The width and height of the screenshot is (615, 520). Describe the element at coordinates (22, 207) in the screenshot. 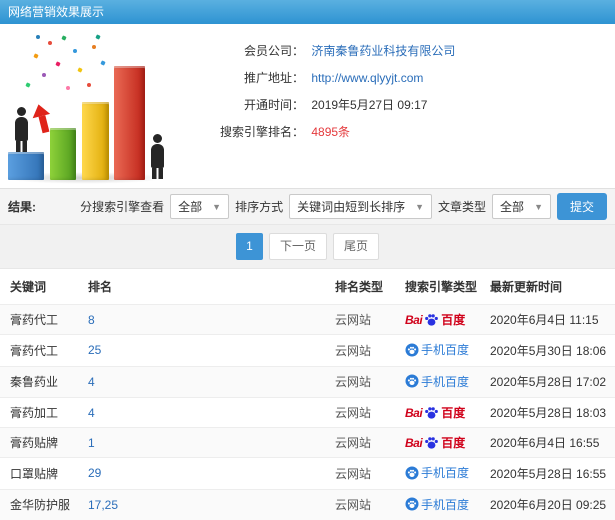

I see `result-label: 结果:` at that location.